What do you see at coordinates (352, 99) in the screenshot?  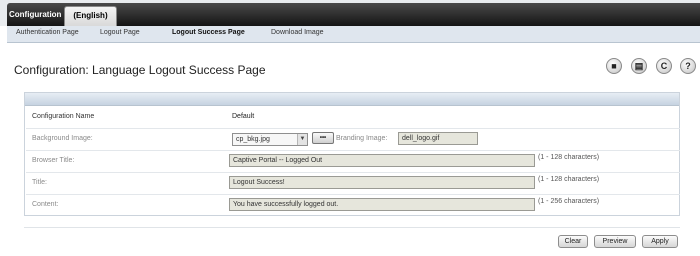 I see `panel-header` at bounding box center [352, 99].